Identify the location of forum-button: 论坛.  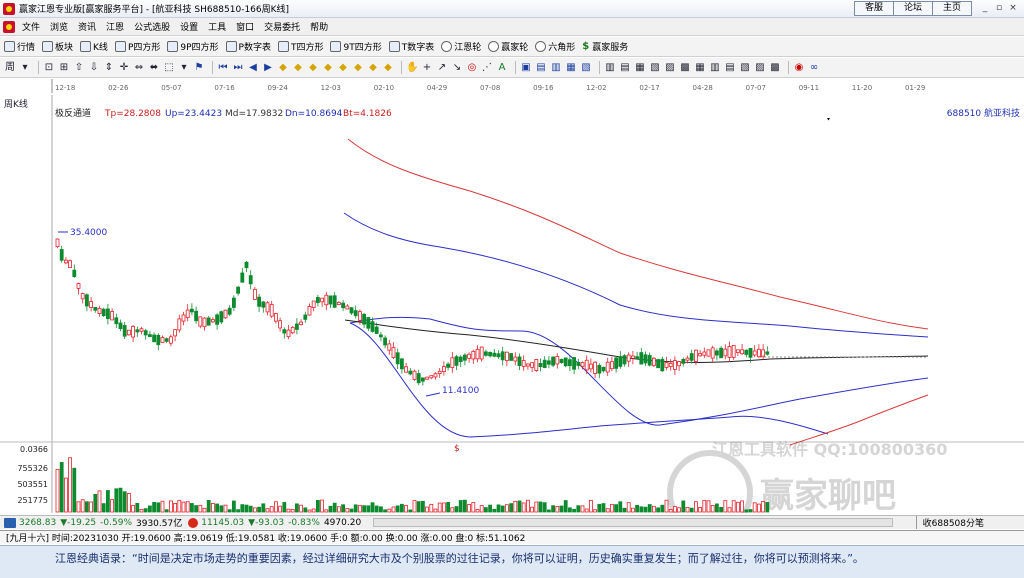
(912, 8).